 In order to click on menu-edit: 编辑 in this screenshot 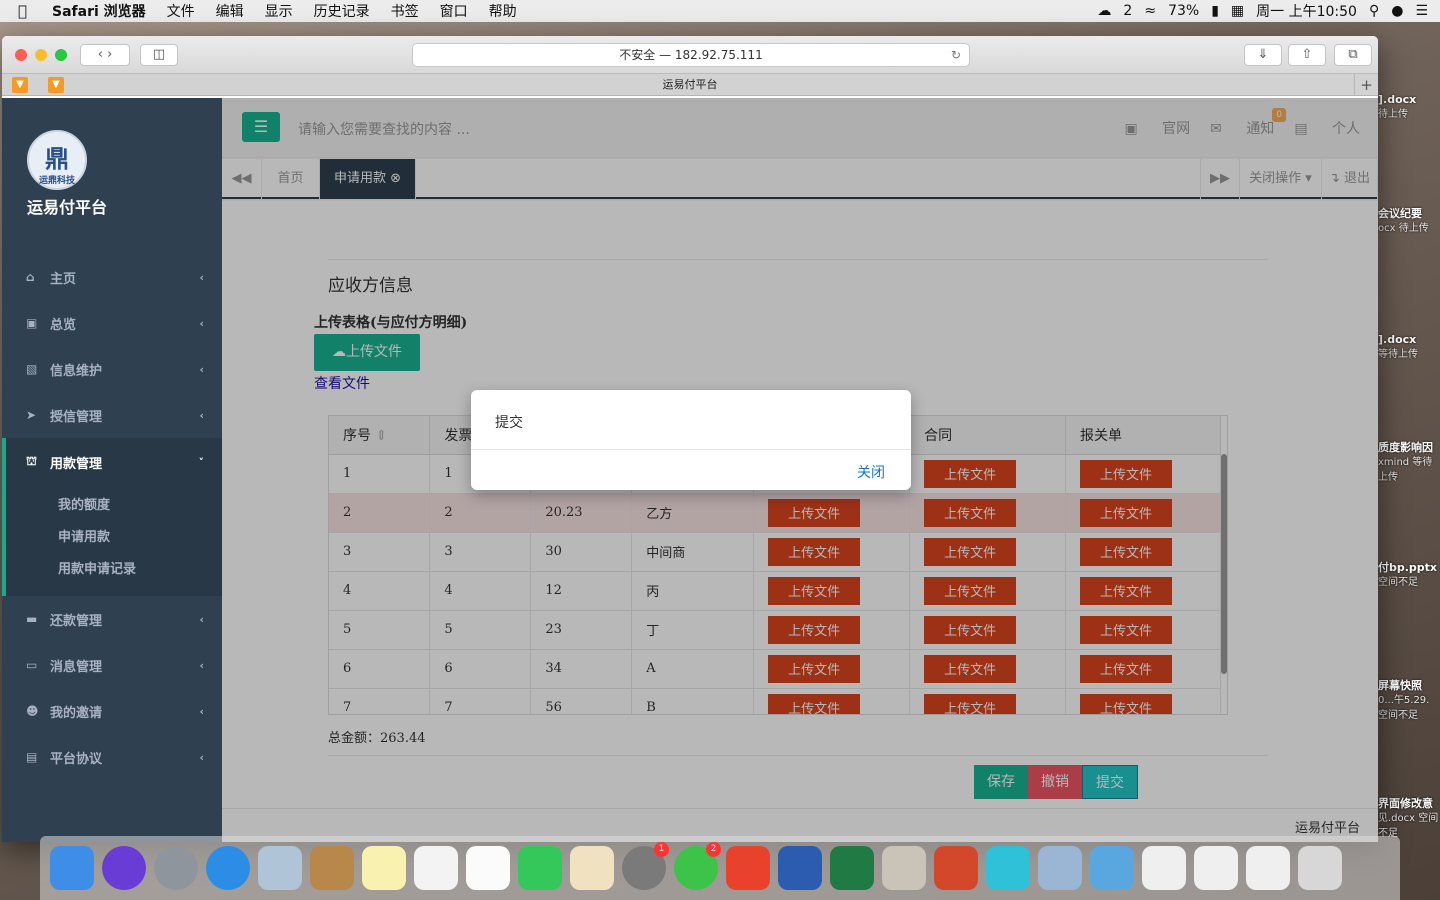, I will do `click(230, 11)`.